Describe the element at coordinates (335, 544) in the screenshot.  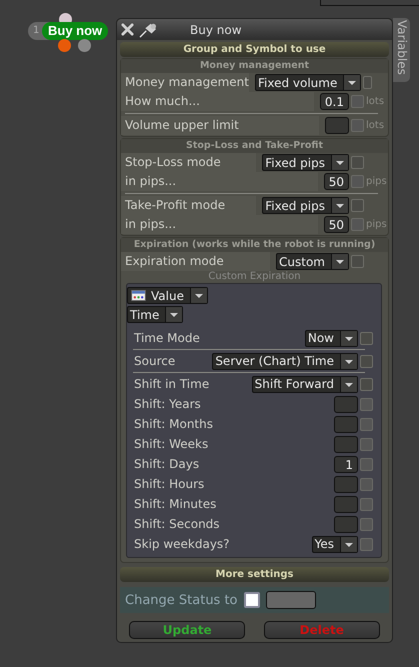
I see `dropdown: Yes` at that location.